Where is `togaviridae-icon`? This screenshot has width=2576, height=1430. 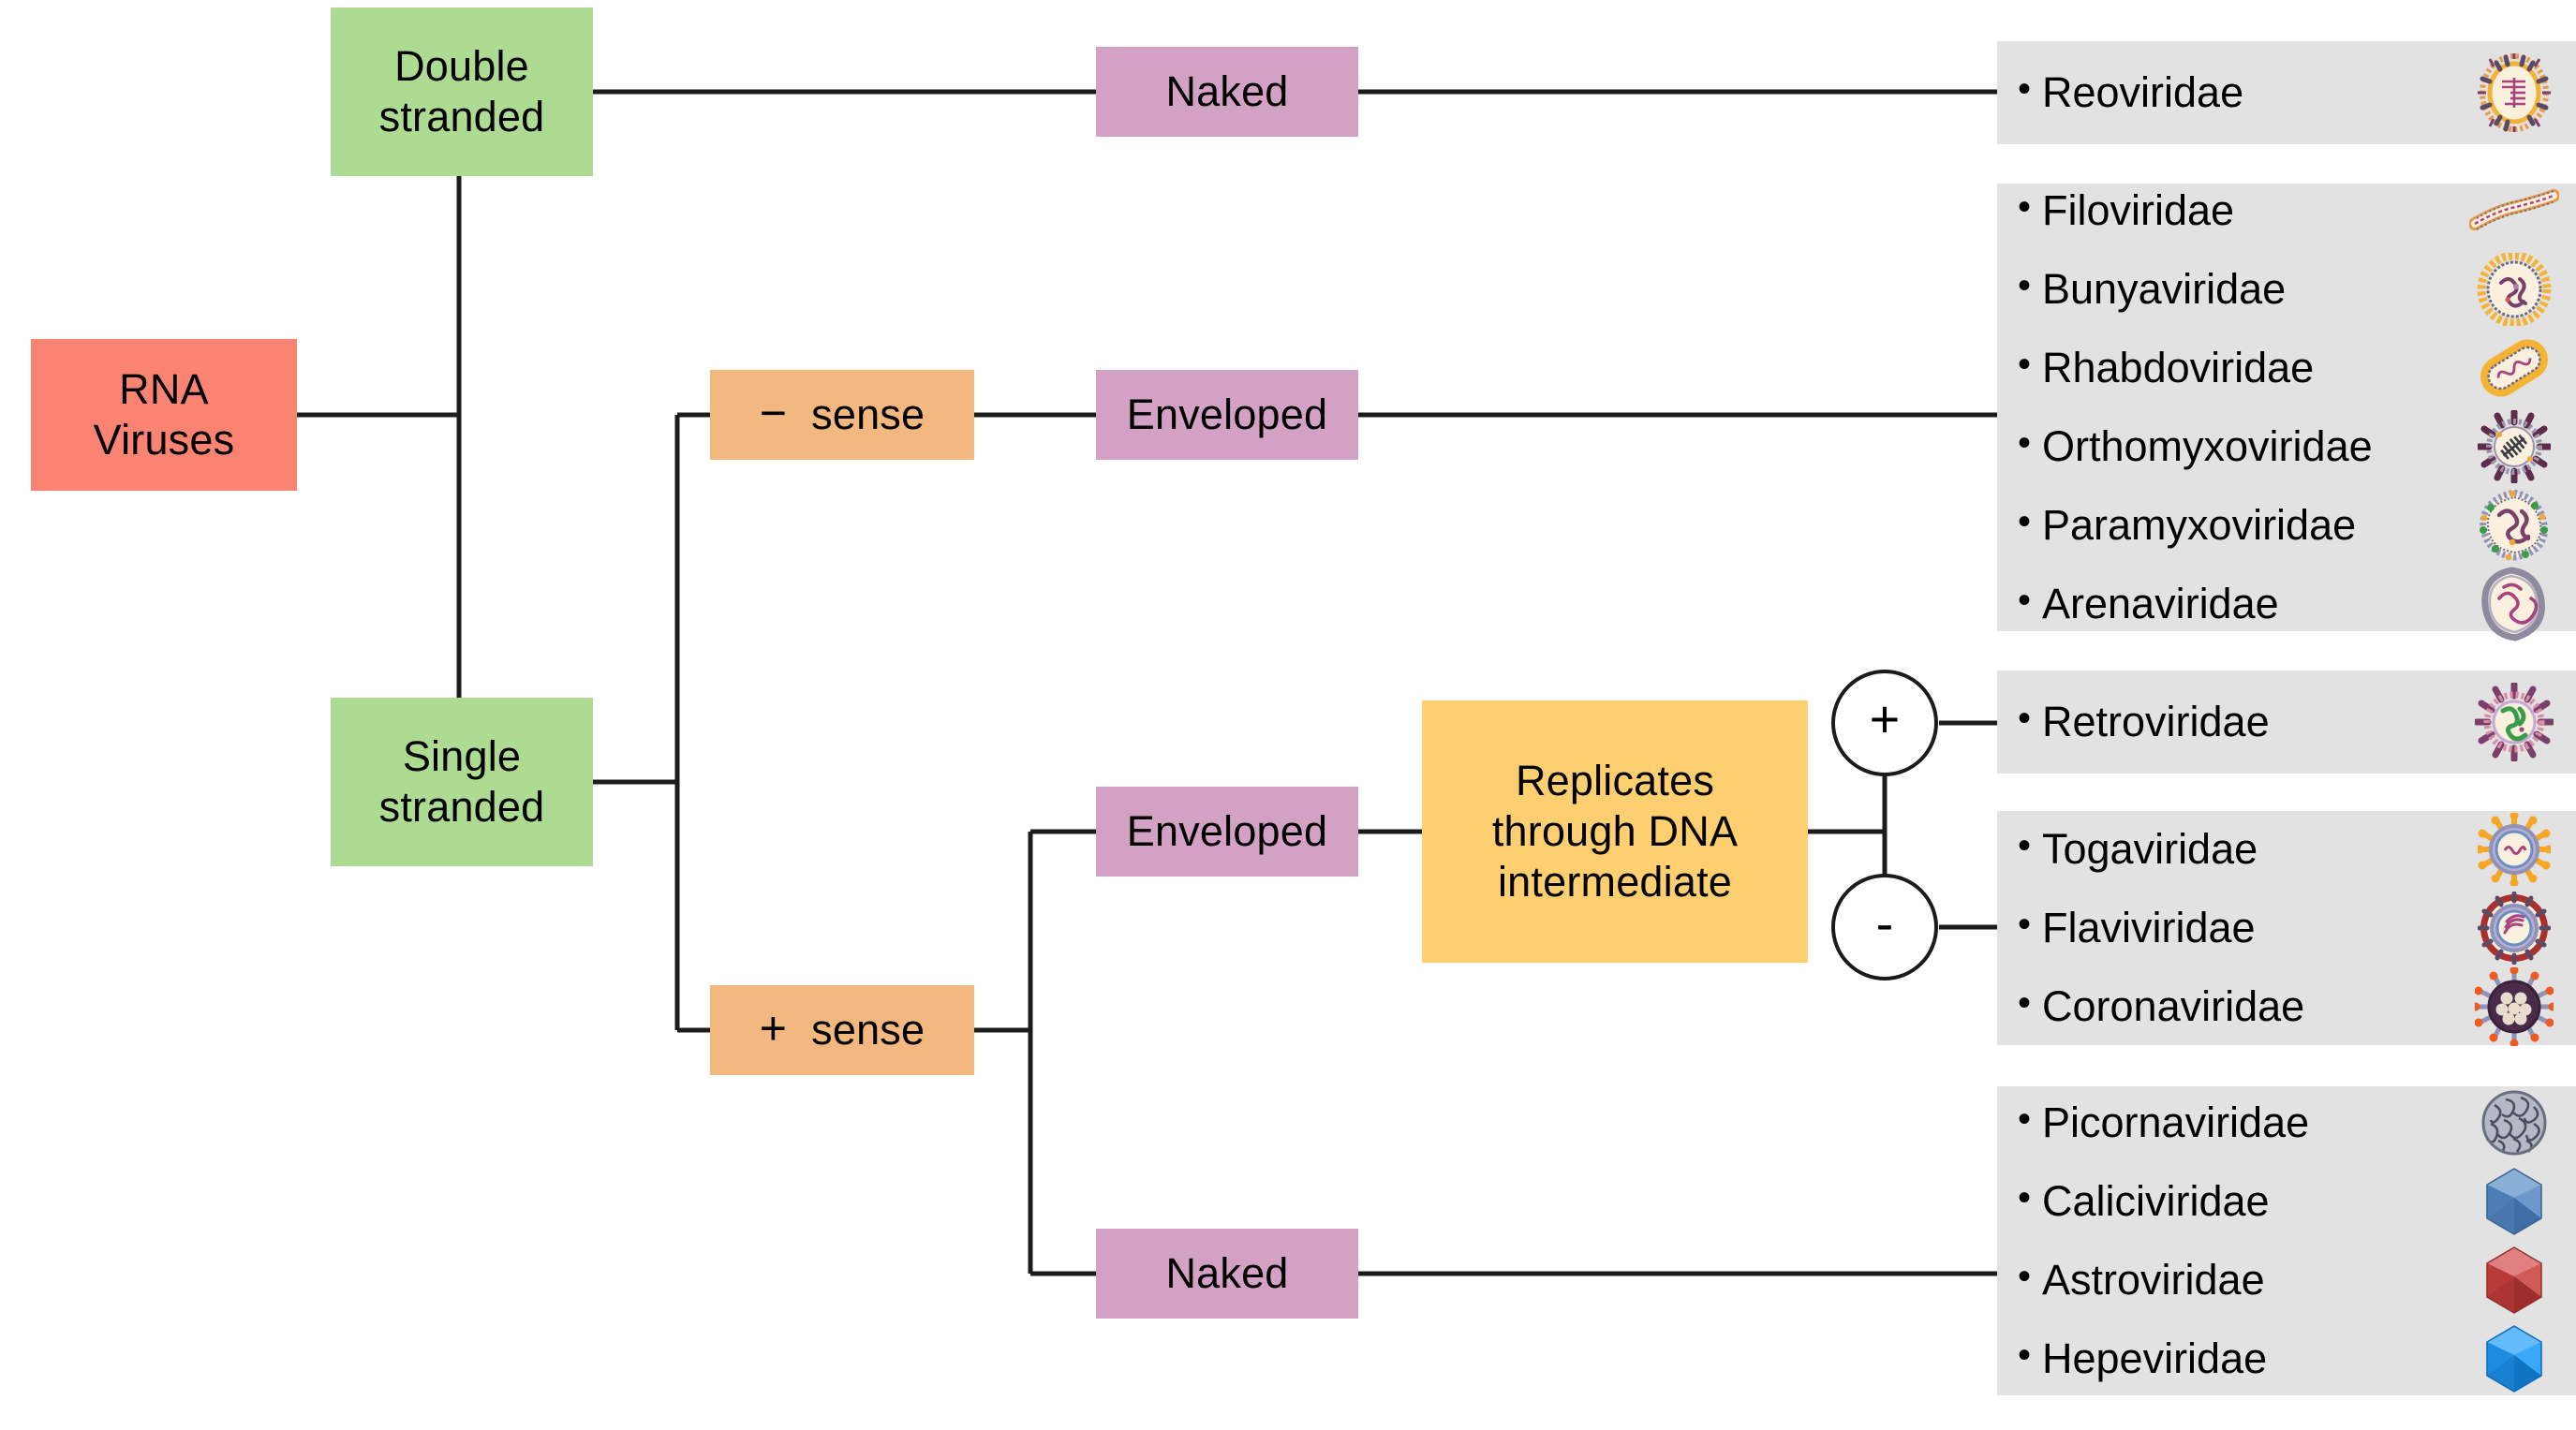
togaviridae-icon is located at coordinates (2514, 849).